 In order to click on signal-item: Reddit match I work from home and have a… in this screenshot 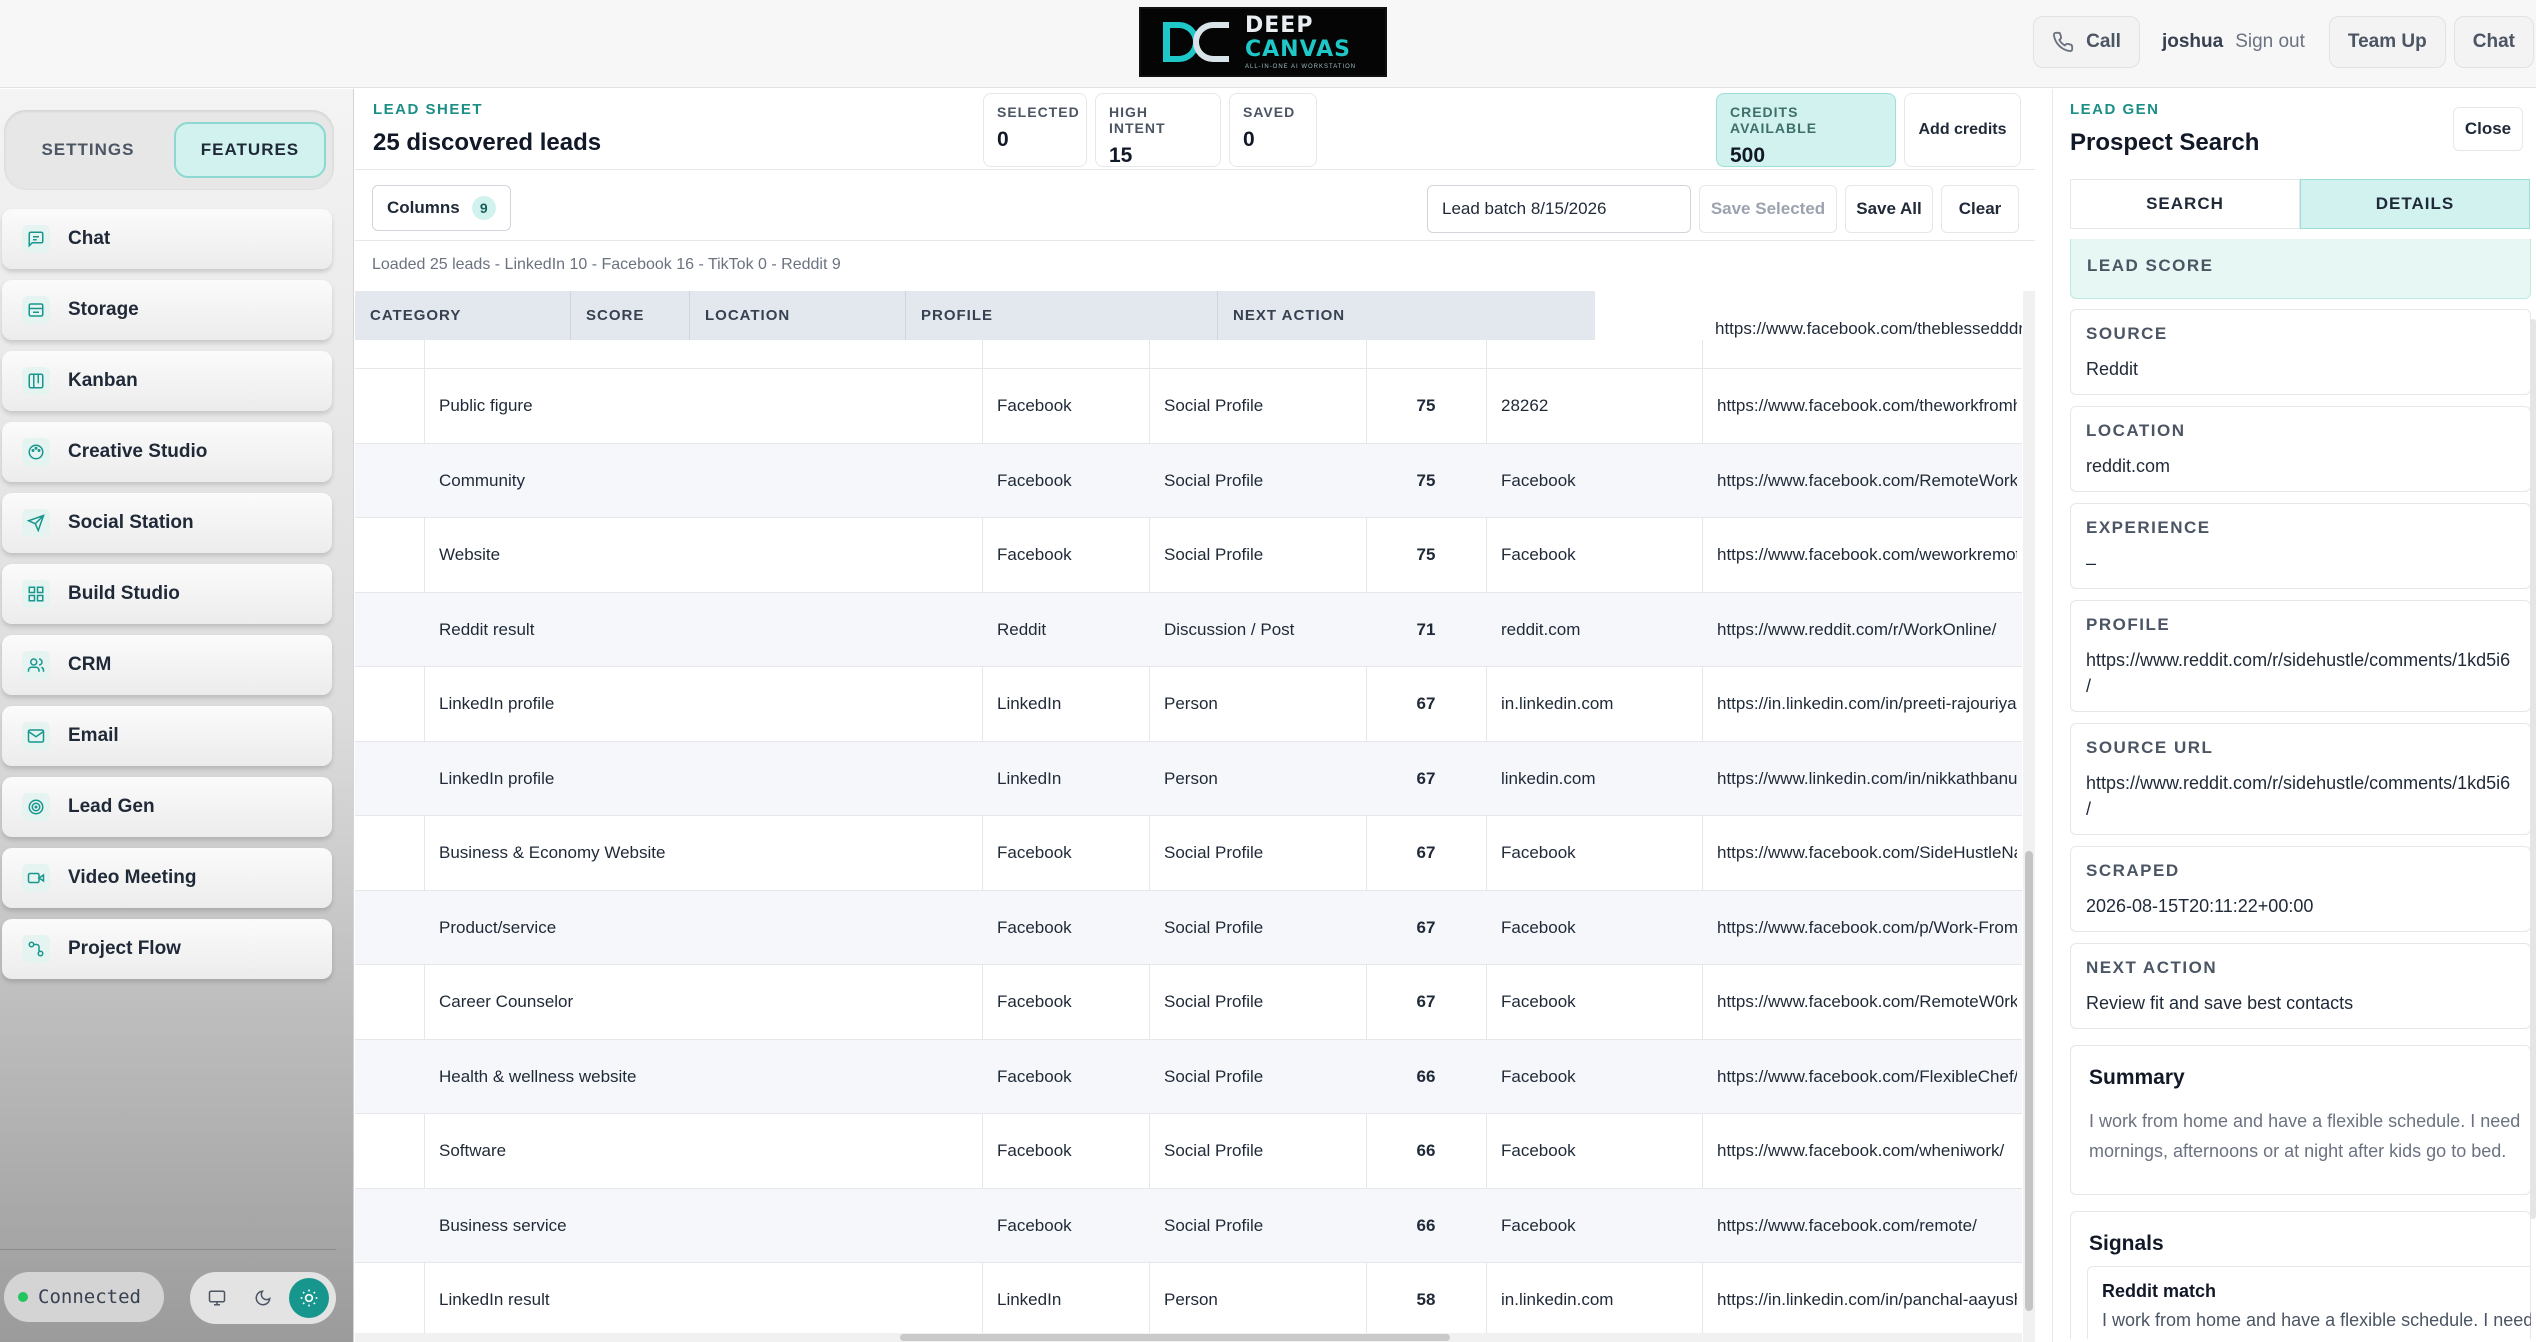, I will do `click(2309, 1302)`.